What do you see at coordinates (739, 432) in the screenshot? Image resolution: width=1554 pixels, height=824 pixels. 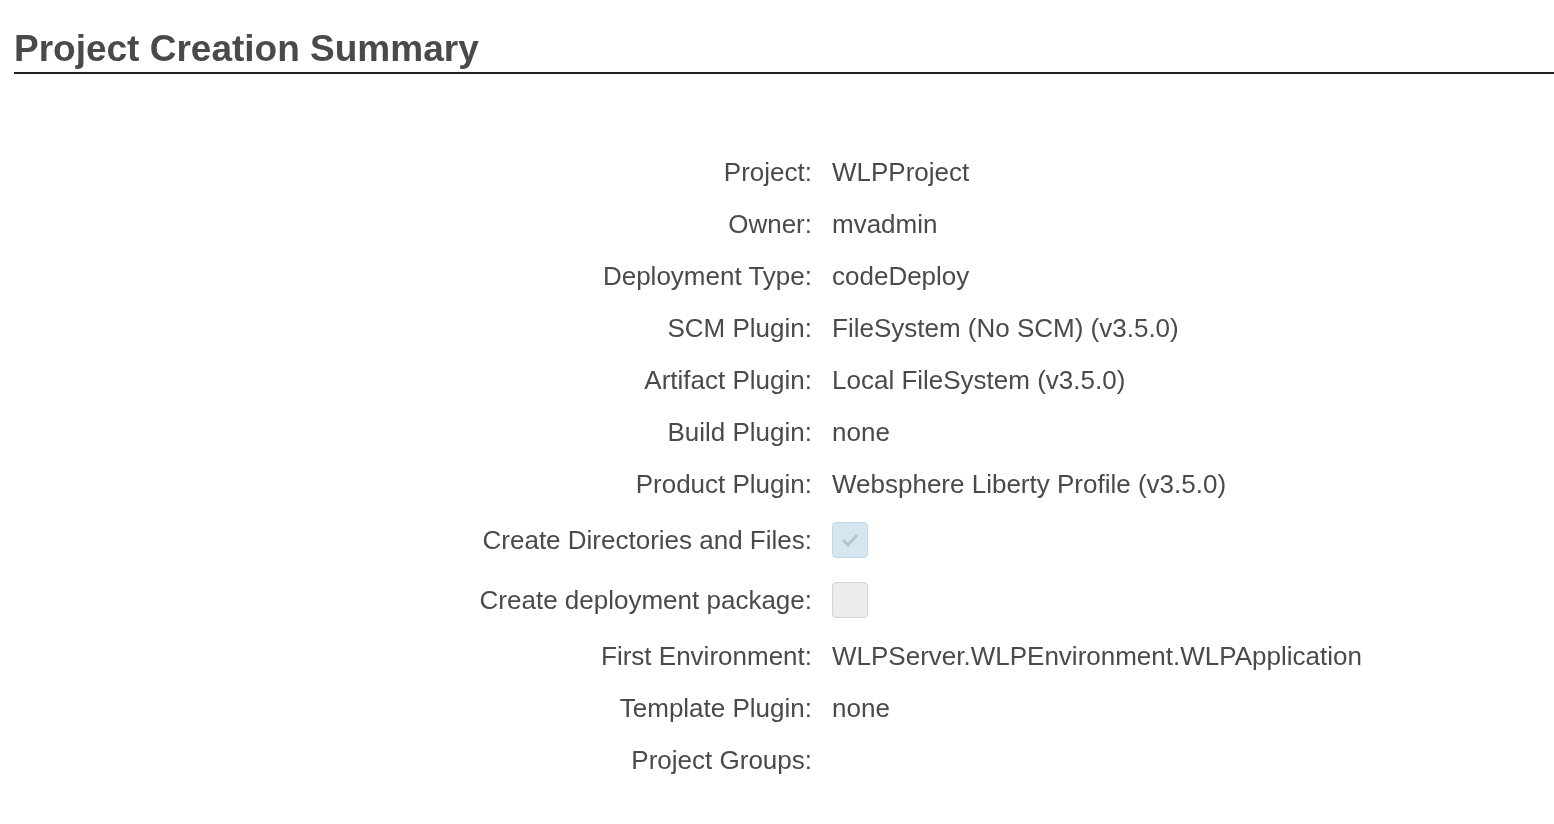 I see `field-label: Build Plugin:` at bounding box center [739, 432].